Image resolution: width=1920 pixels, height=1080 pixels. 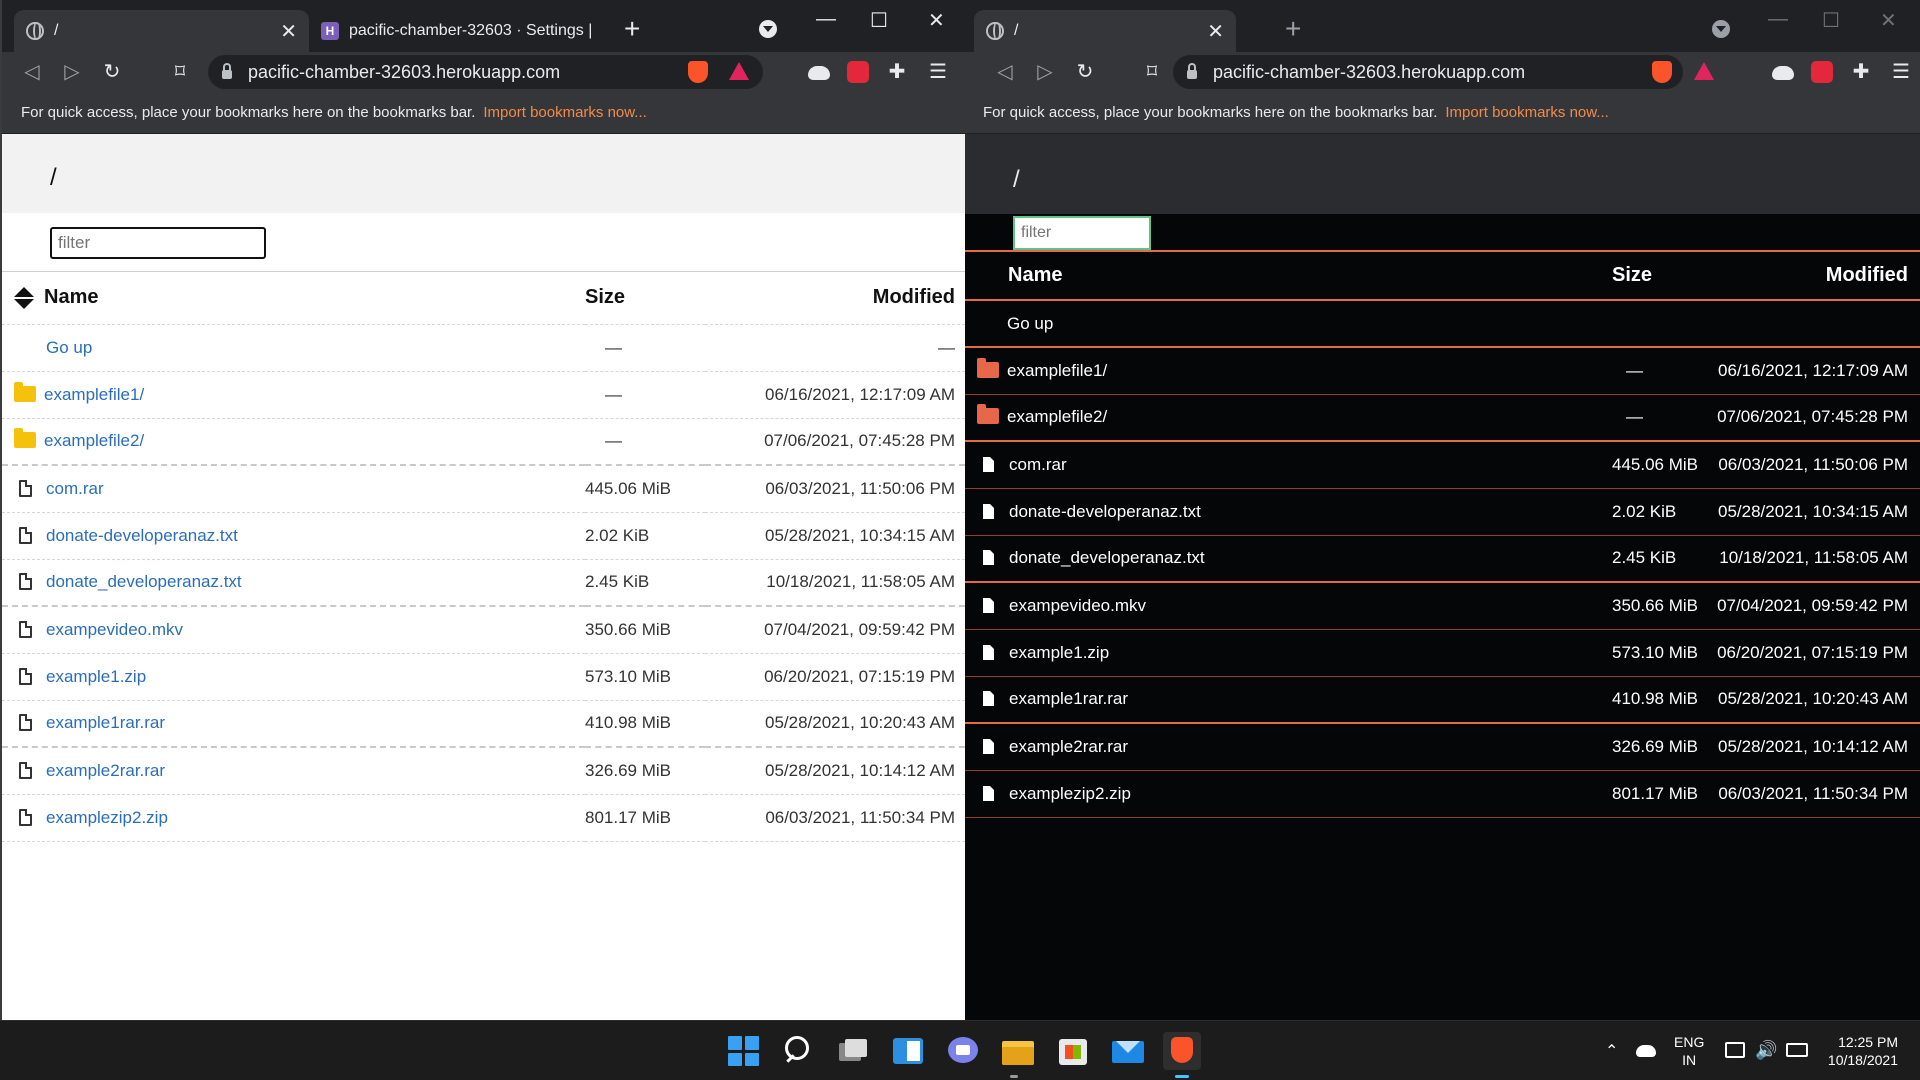 I want to click on clock: 12:25 PM 10/18/2021, so click(x=1862, y=1051).